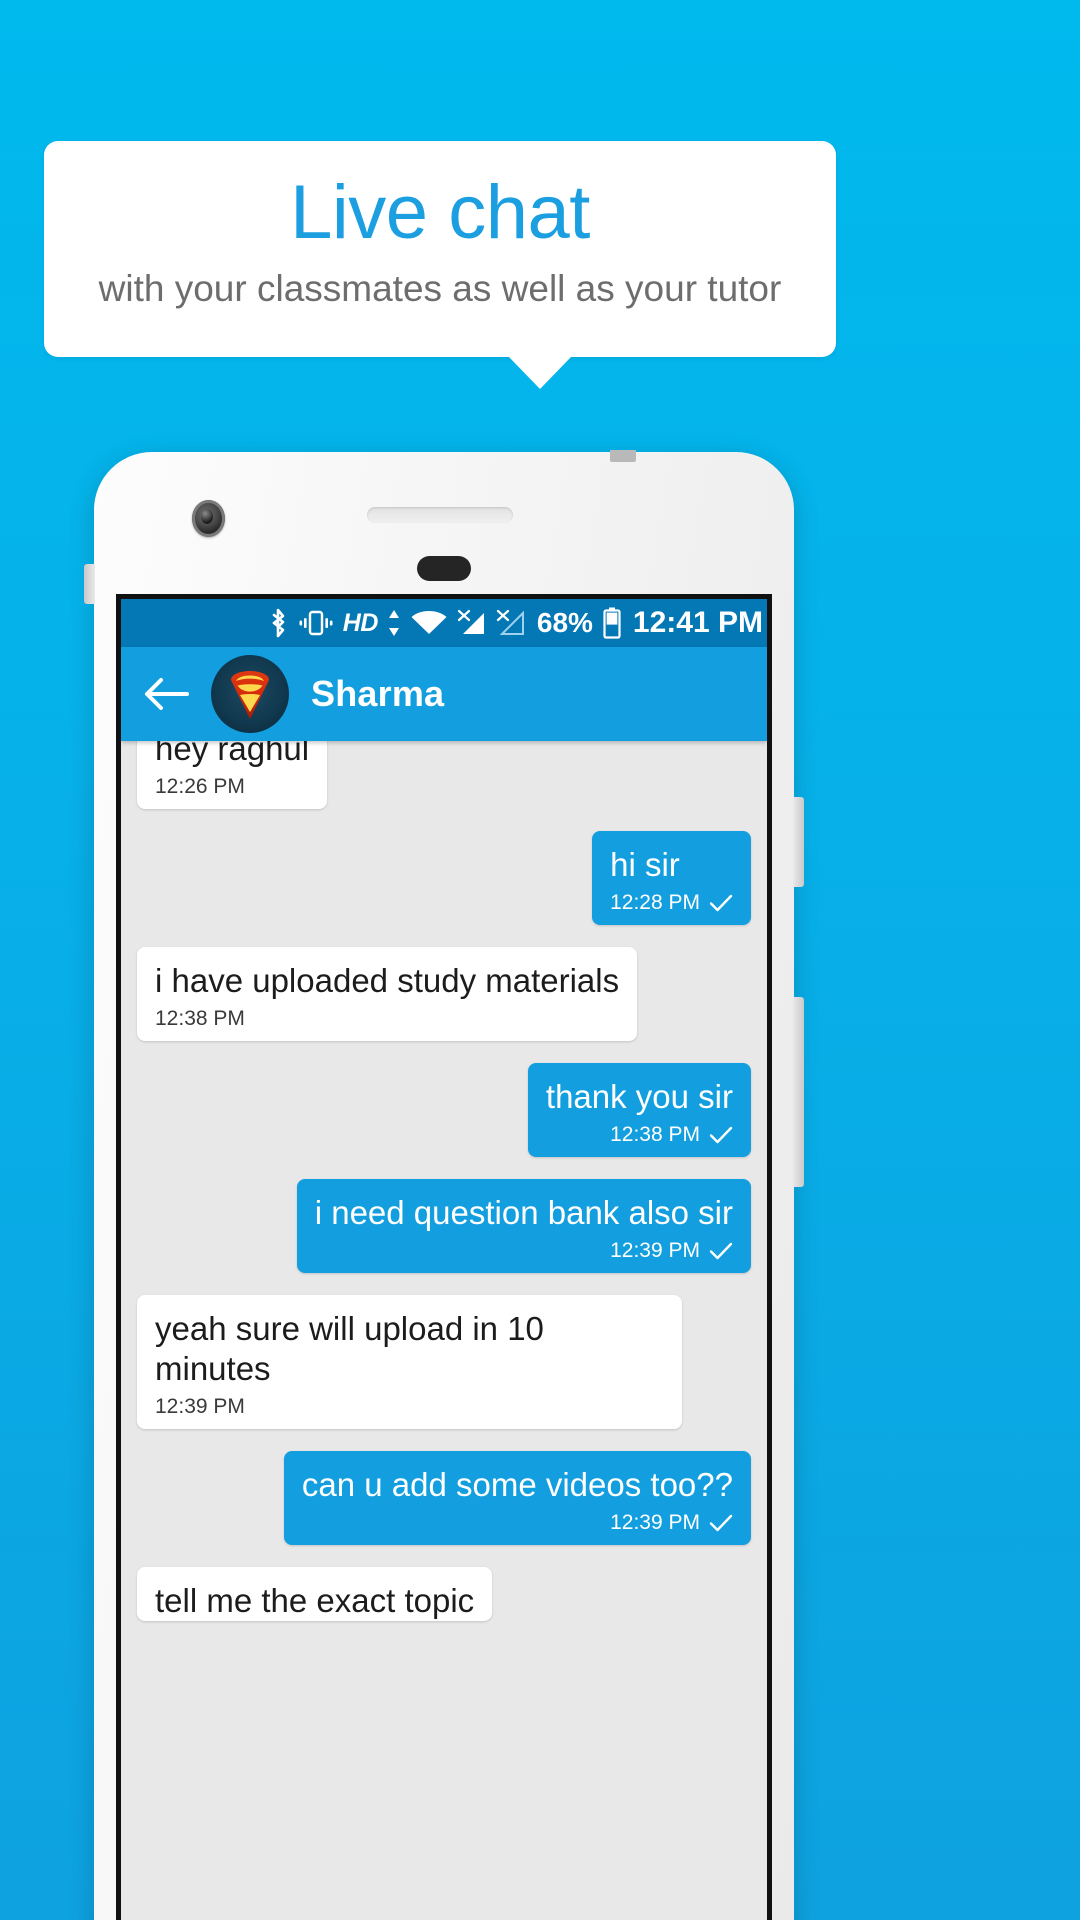 The height and width of the screenshot is (1920, 1080). I want to click on message-row: can u add some videos too?? 12:39 PM, so click(444, 1498).